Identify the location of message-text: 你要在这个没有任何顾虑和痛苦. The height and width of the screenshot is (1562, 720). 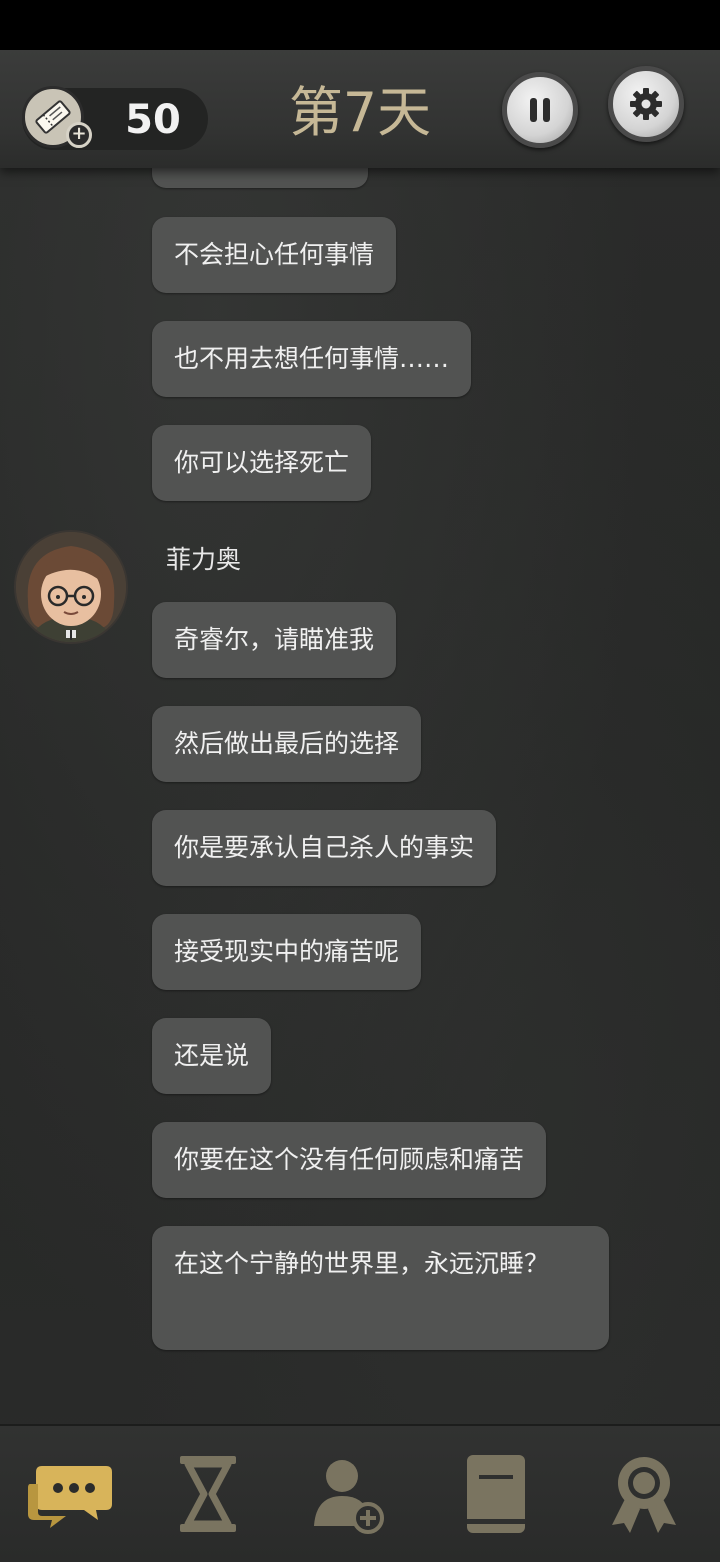
(349, 1159).